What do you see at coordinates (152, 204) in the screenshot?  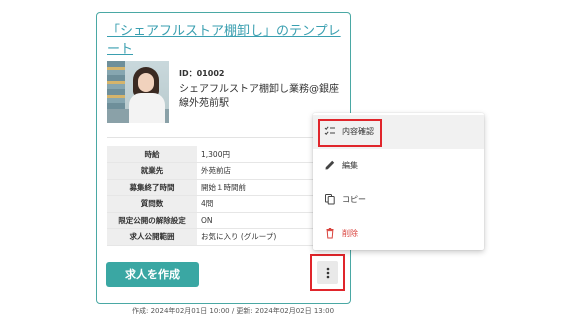 I see `row-label: 質問数` at bounding box center [152, 204].